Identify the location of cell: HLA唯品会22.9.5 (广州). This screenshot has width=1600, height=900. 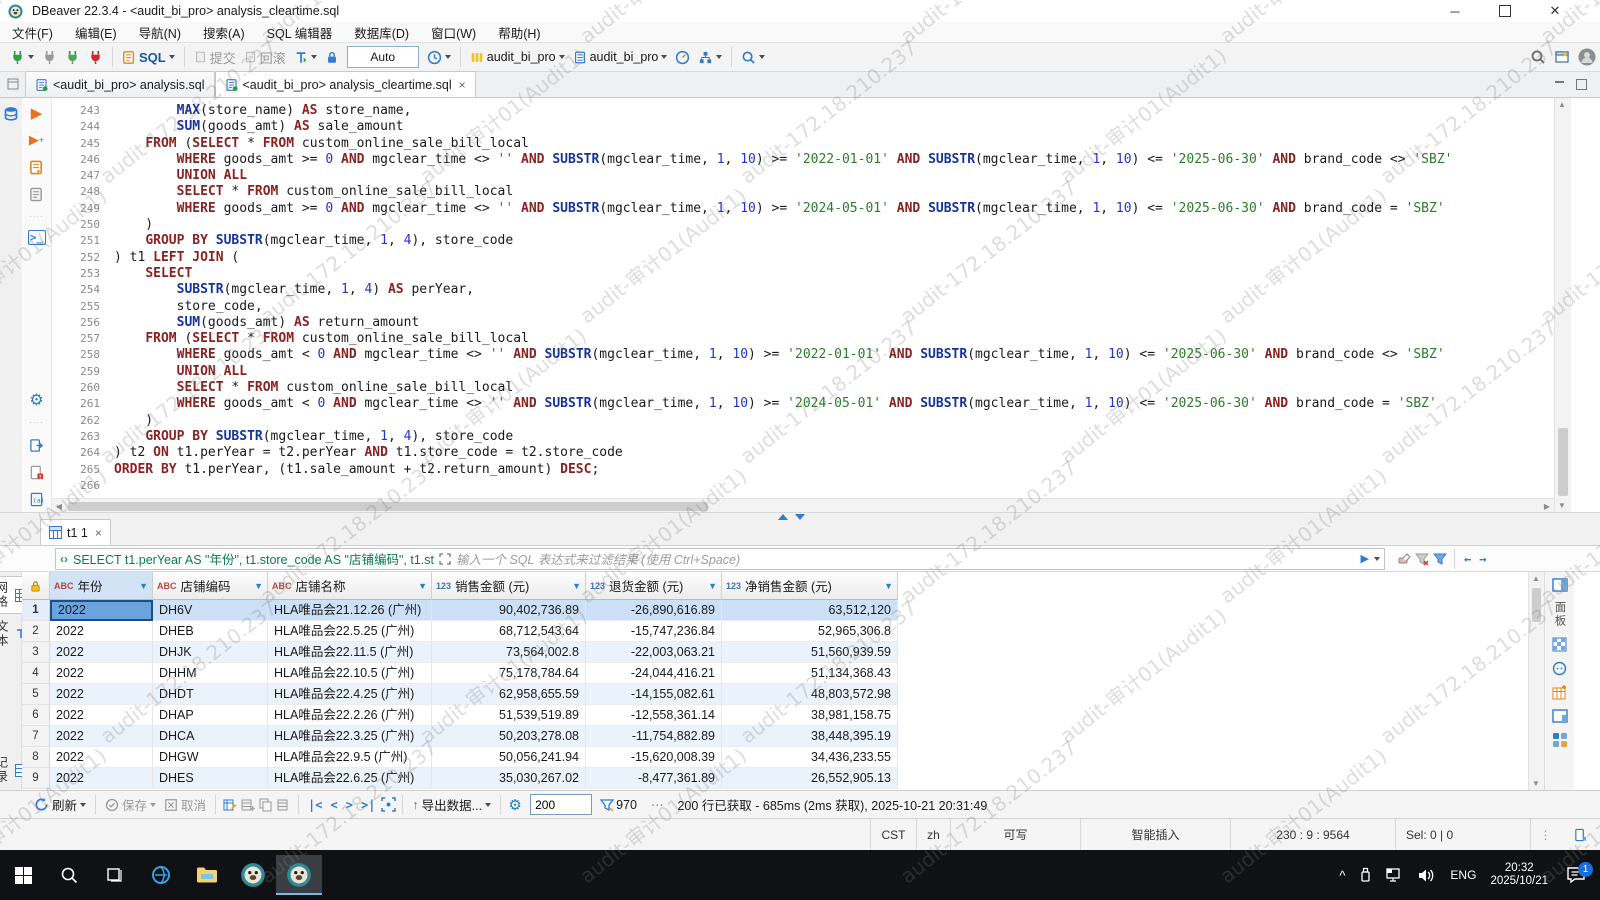
(350, 757).